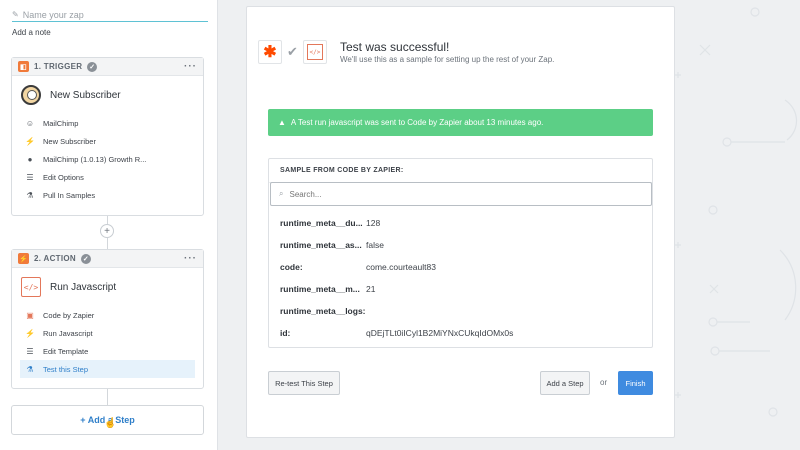  I want to click on action-step-template: ☰ Edit Template, so click(107, 351).